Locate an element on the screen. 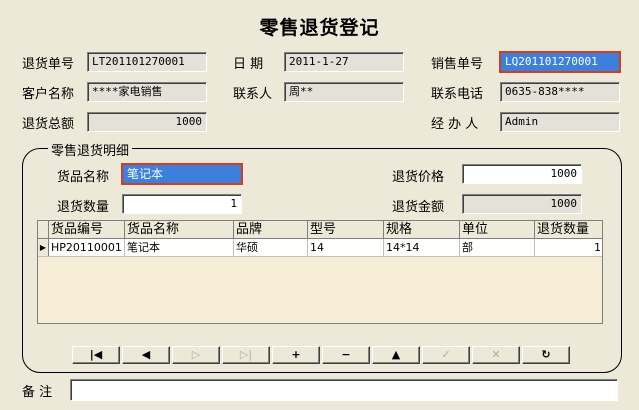 Image resolution: width=639 pixels, height=410 pixels. product-field: 笔记本 is located at coordinates (182, 174).